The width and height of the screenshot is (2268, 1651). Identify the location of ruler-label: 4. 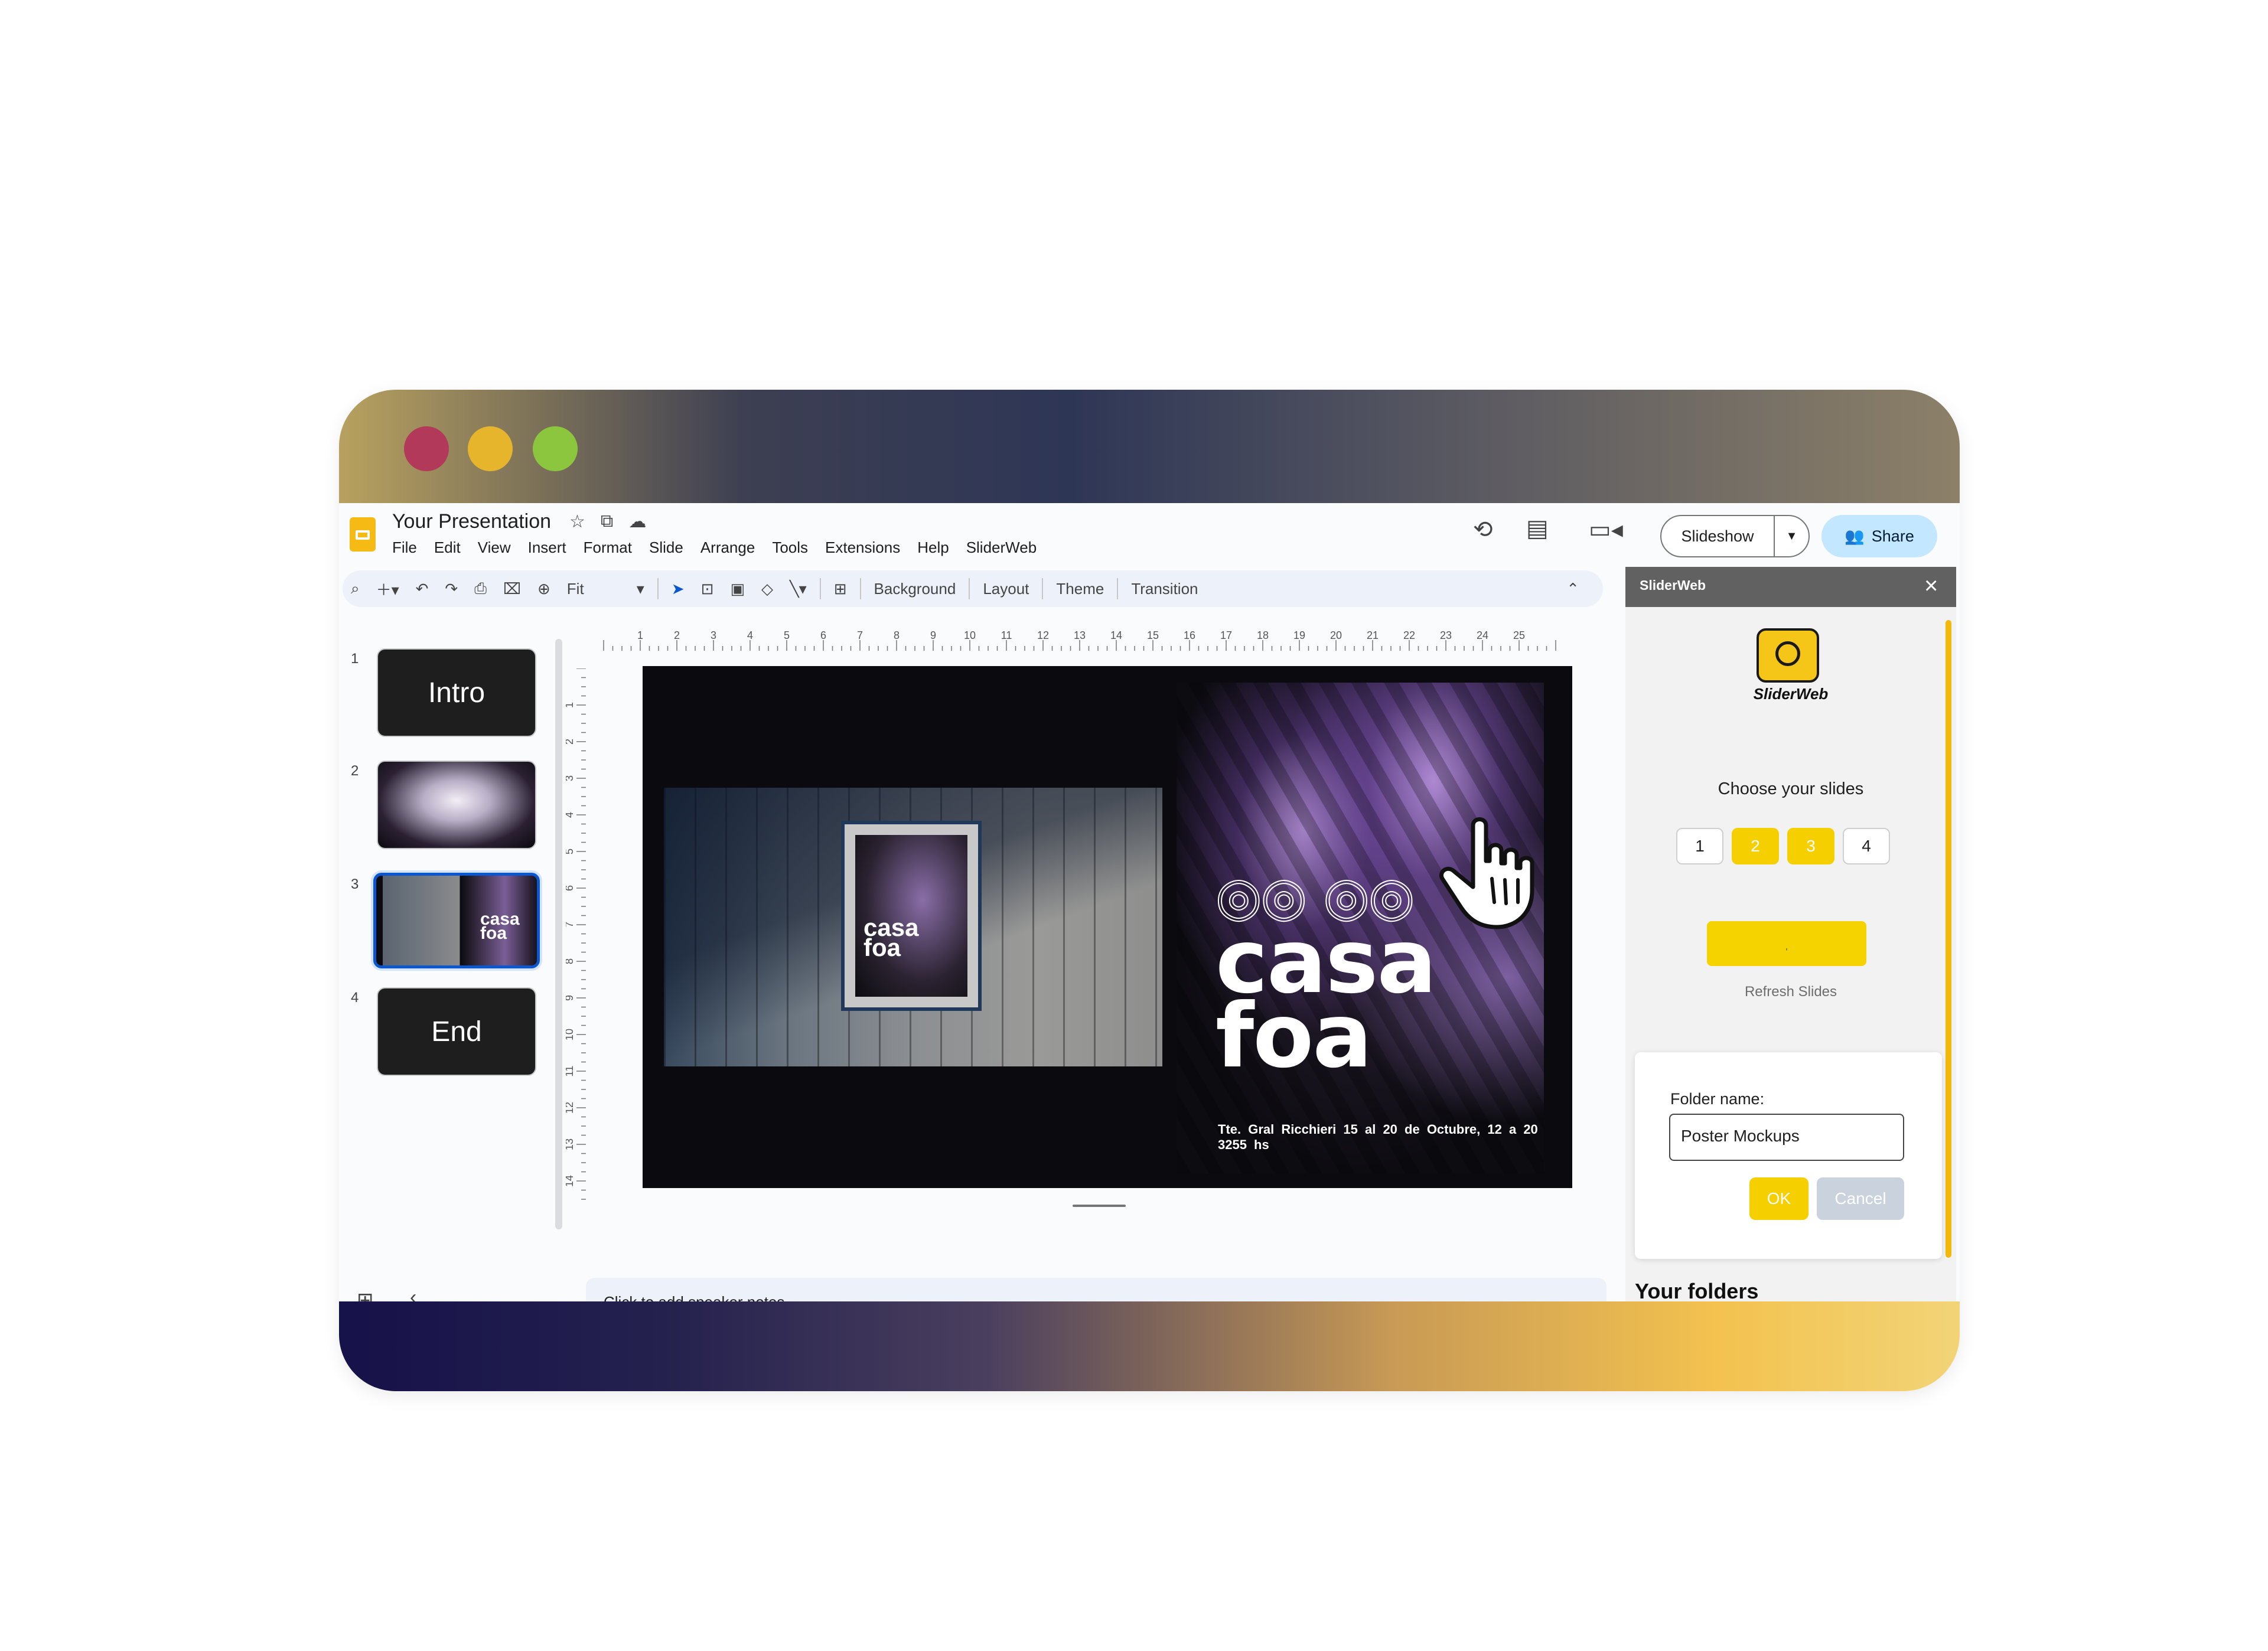
(570, 815).